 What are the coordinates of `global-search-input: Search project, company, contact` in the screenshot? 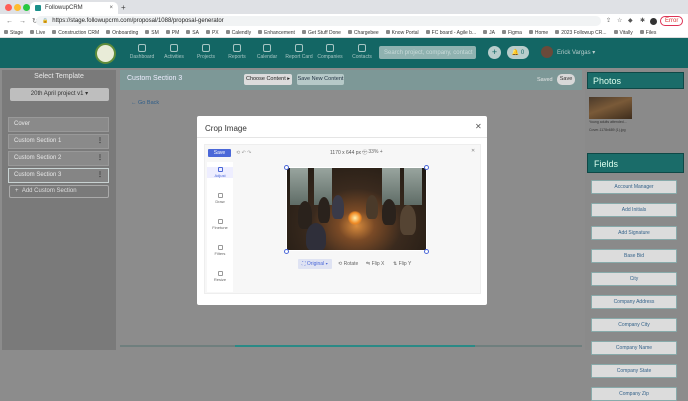 It's located at (427, 52).